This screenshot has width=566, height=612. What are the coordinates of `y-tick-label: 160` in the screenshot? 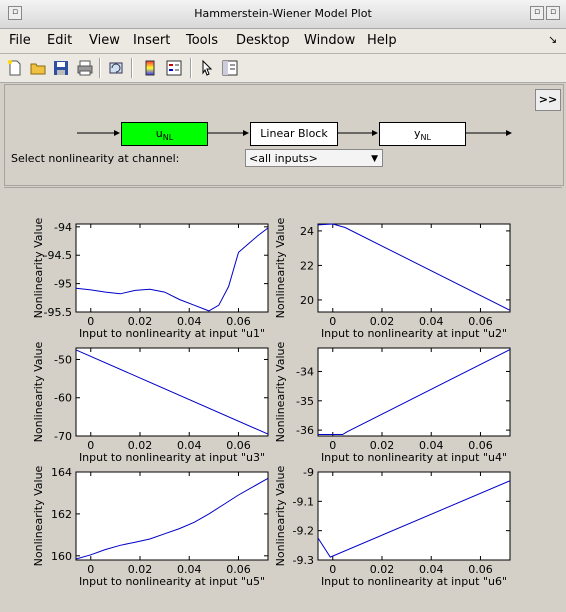 It's located at (61, 556).